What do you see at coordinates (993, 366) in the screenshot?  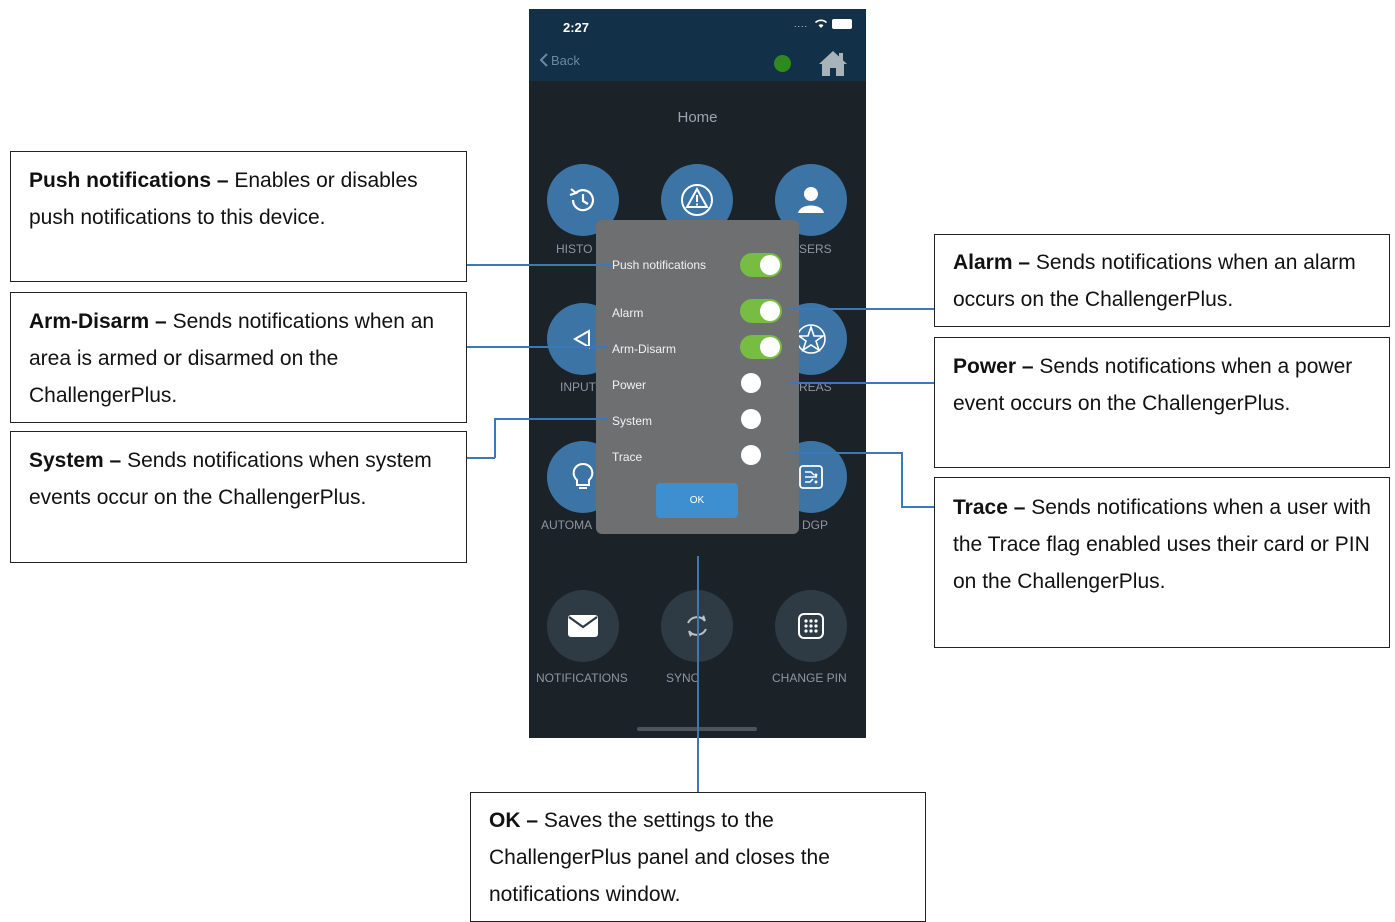 I see `callout-term: Power –` at bounding box center [993, 366].